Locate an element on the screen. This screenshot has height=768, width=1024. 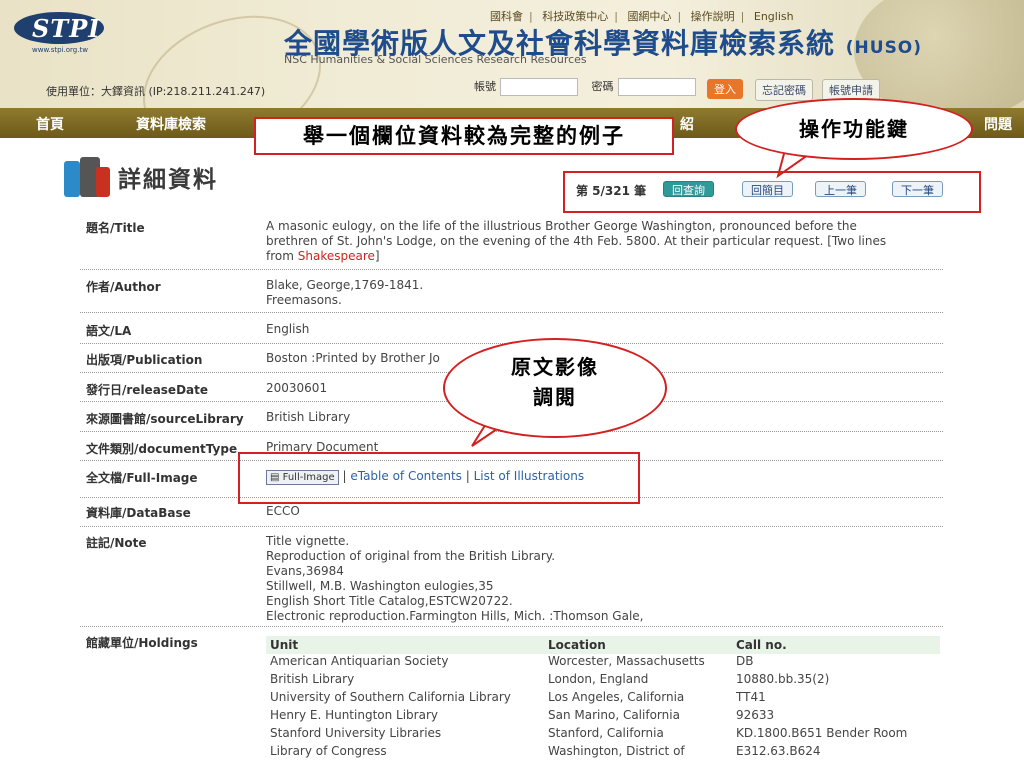
login-button: 登入 is located at coordinates (725, 89).